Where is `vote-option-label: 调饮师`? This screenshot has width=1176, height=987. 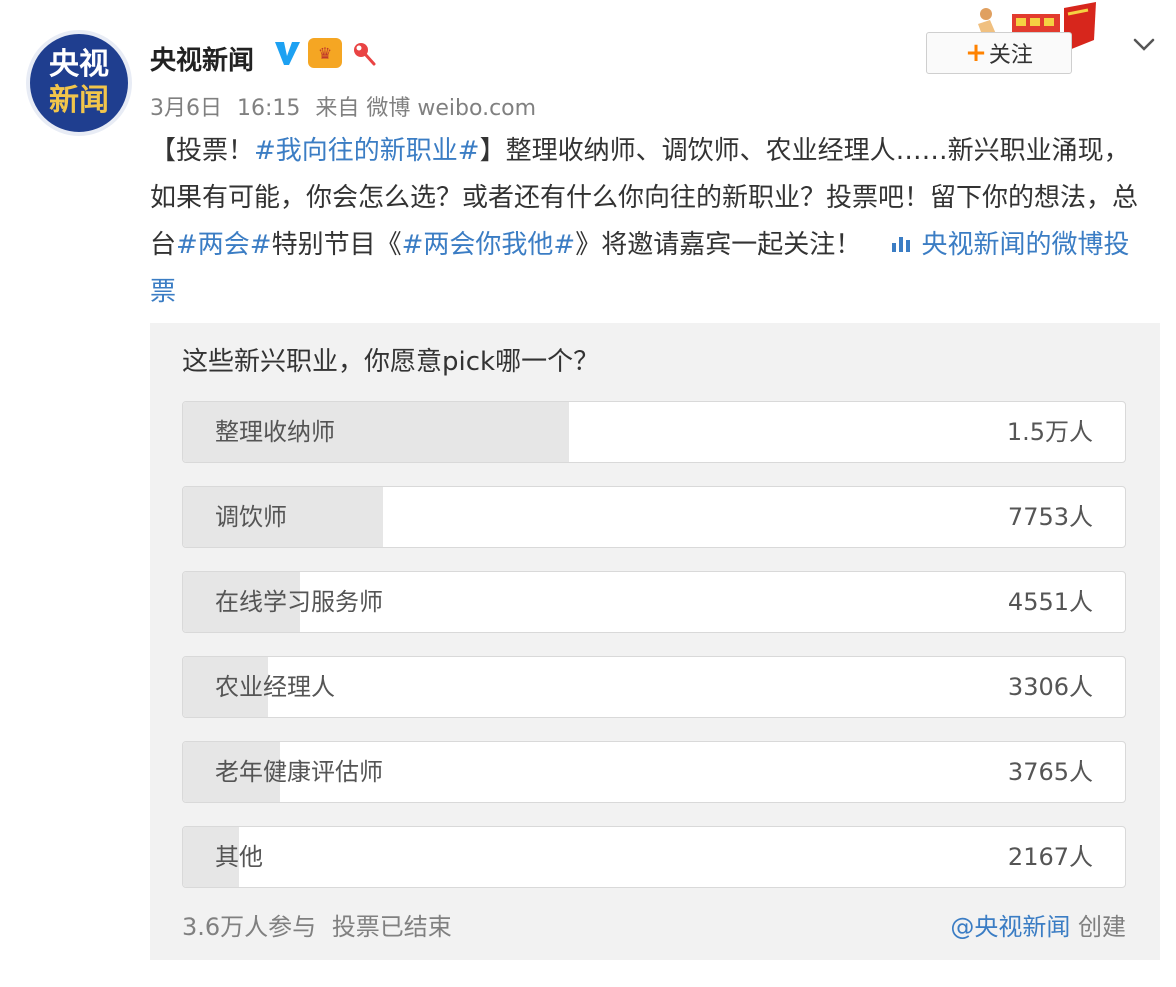 vote-option-label: 调饮师 is located at coordinates (251, 517).